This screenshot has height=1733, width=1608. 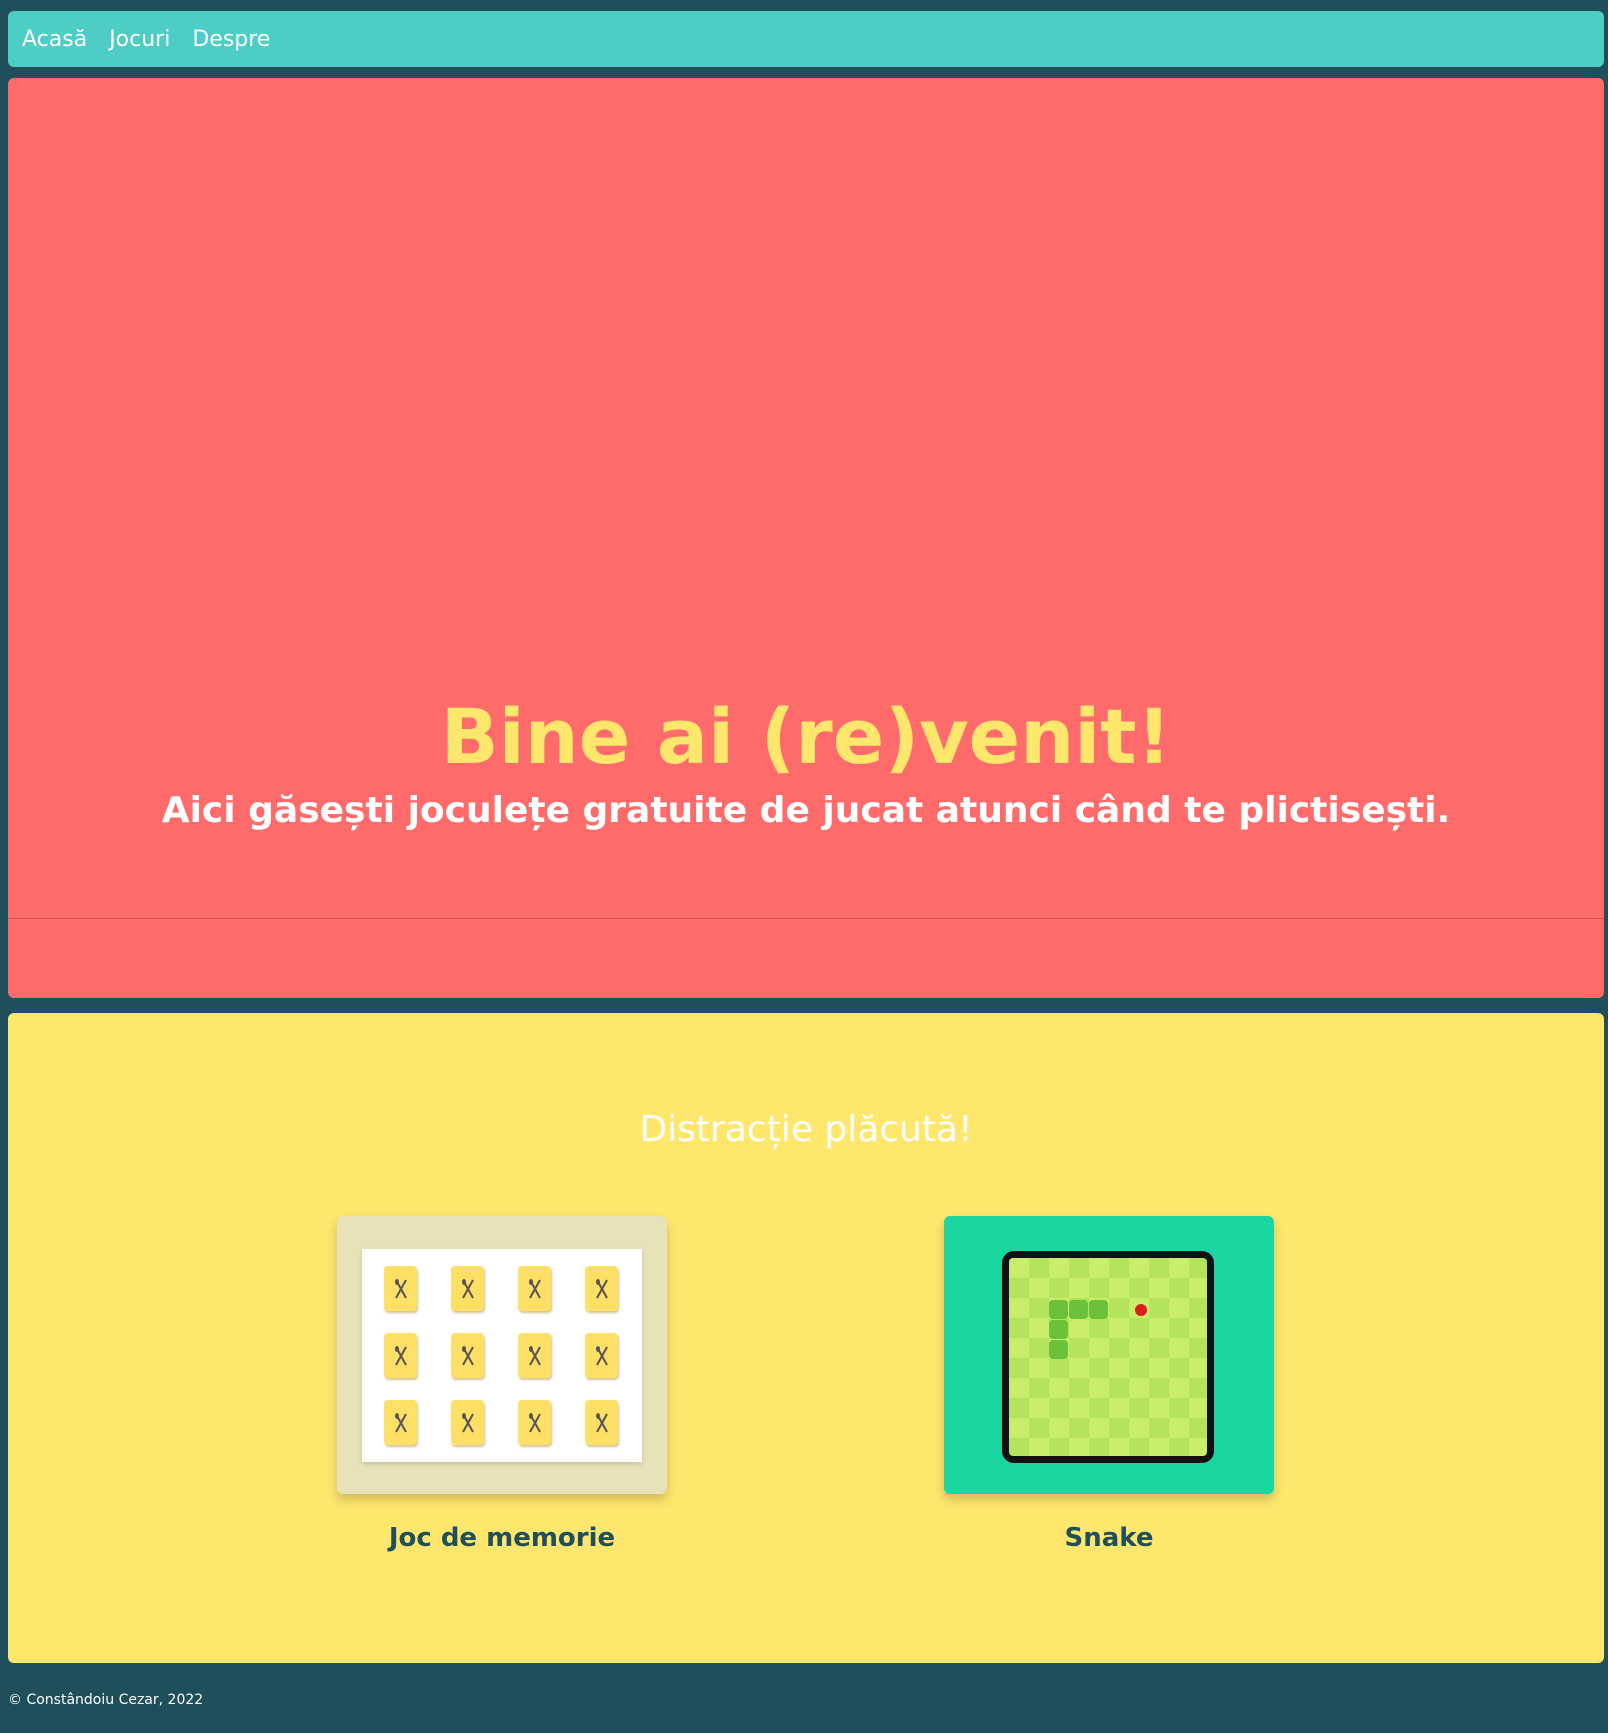 I want to click on memory-cards-icon, so click(x=502, y=1355).